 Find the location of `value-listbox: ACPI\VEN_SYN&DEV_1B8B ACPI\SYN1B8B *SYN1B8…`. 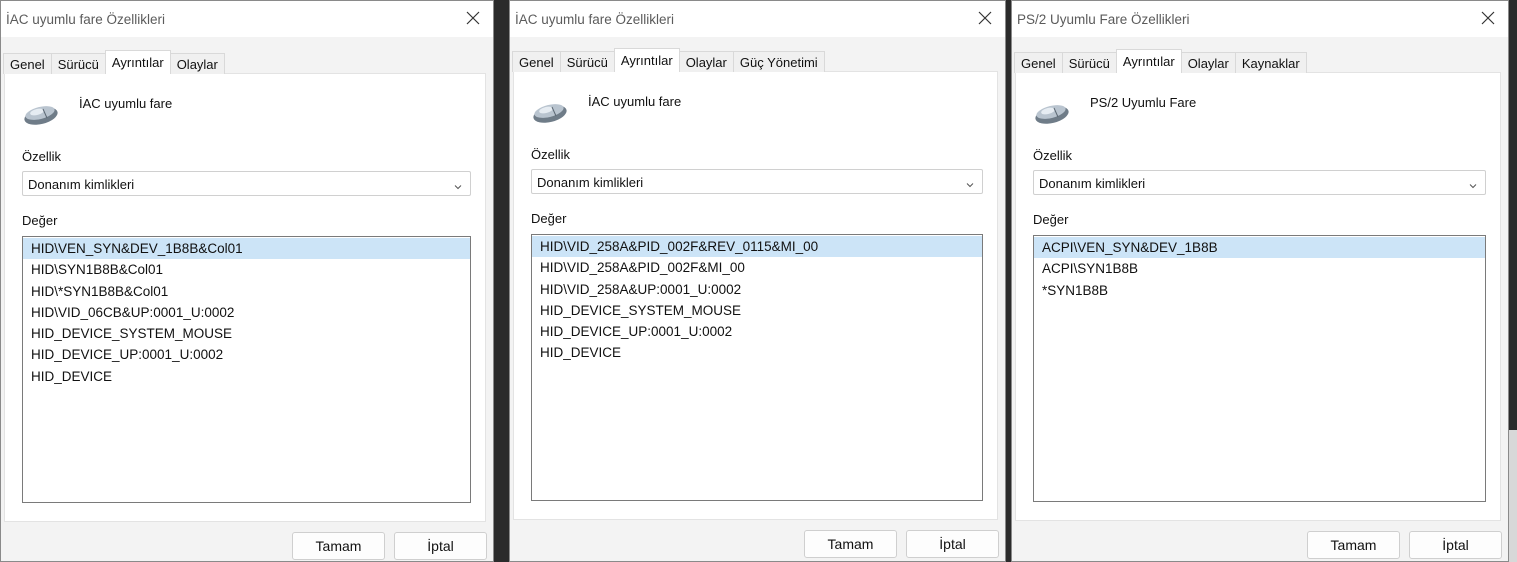

value-listbox: ACPI\VEN_SYN&DEV_1B8B ACPI\SYN1B8B *SYN1B8… is located at coordinates (1259, 368).